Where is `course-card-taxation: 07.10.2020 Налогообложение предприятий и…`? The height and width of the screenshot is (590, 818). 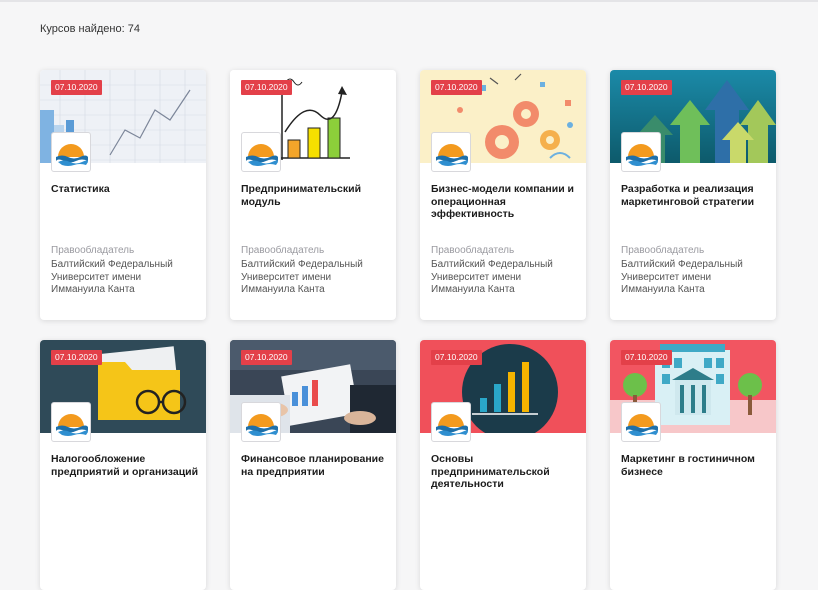 course-card-taxation: 07.10.2020 Налогообложение предприятий и… is located at coordinates (123, 465).